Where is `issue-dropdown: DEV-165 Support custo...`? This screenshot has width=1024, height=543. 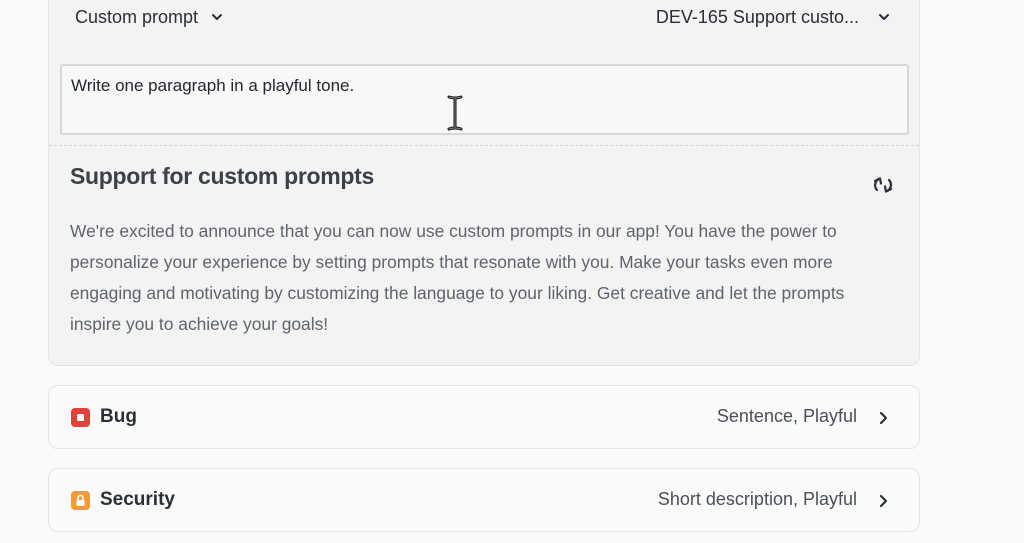 issue-dropdown: DEV-165 Support custo... is located at coordinates (773, 17).